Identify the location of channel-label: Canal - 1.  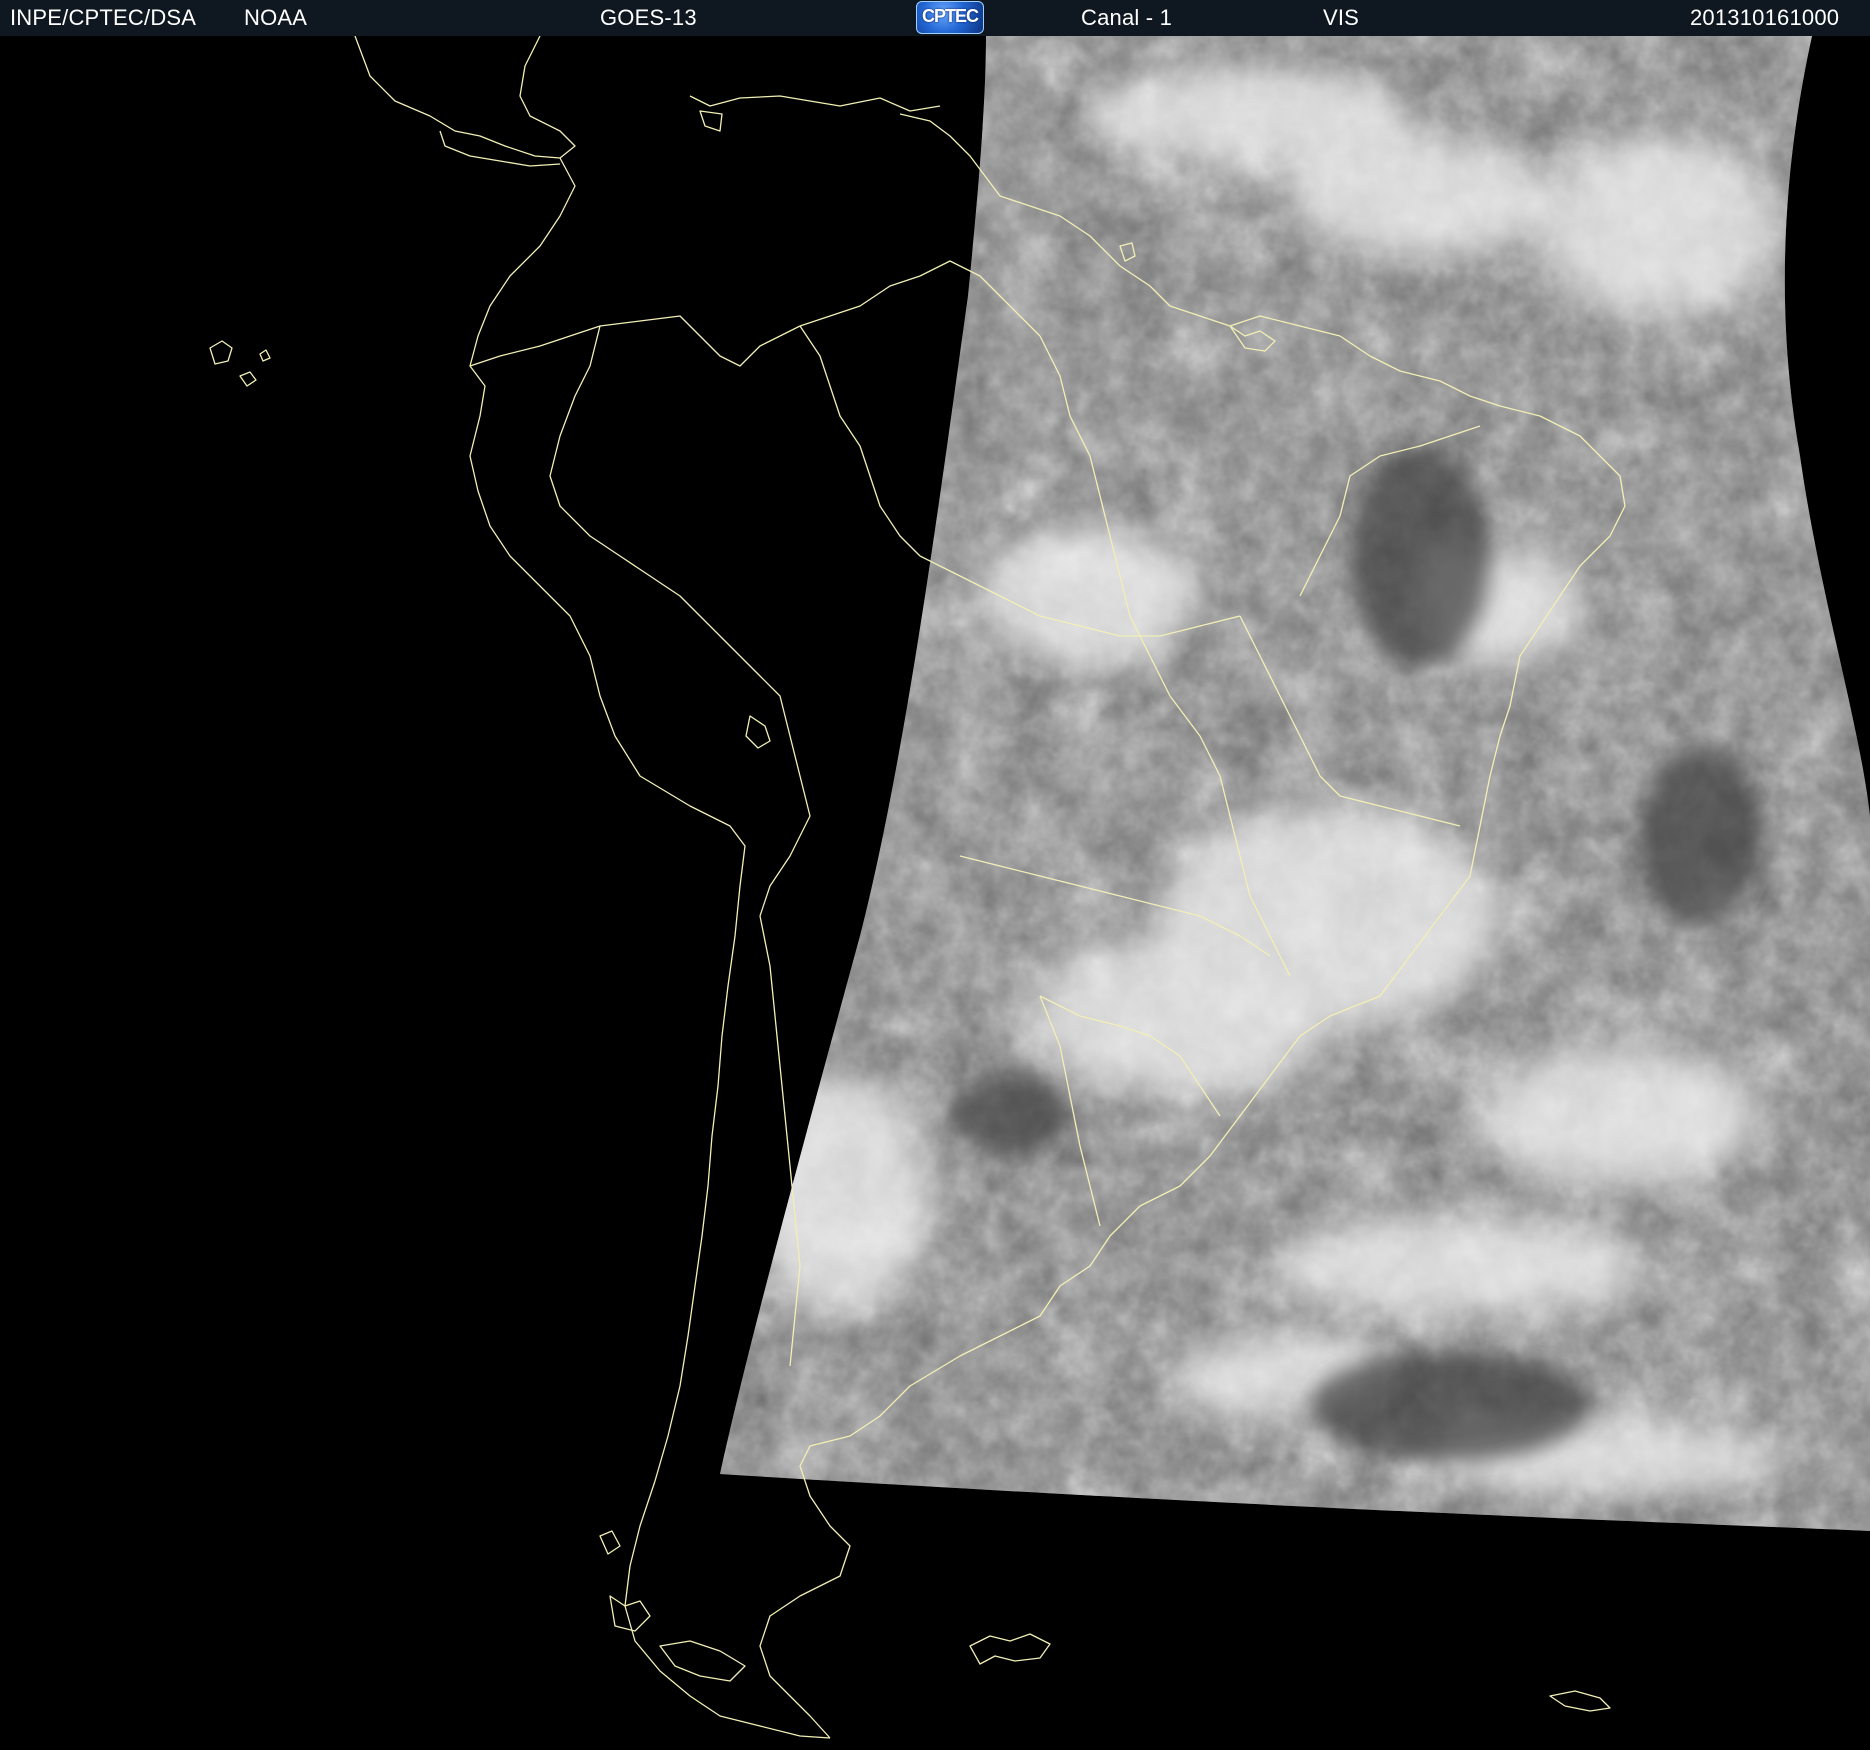
(1127, 17).